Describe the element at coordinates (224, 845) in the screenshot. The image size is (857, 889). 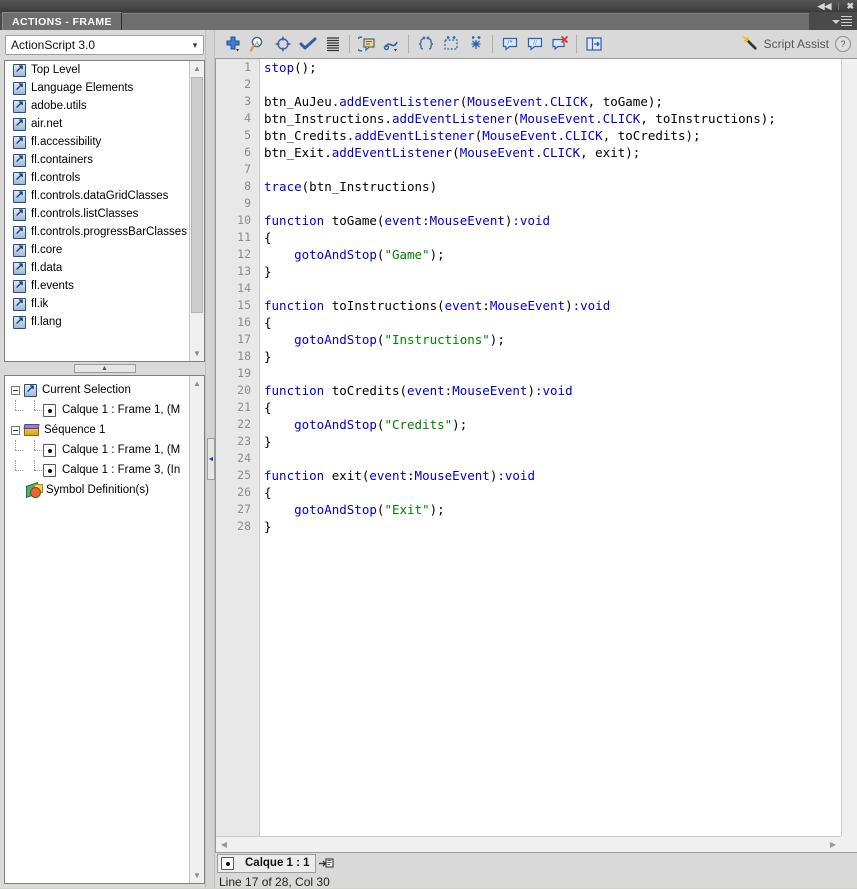
I see `chevron-left-icon: ◀` at that location.